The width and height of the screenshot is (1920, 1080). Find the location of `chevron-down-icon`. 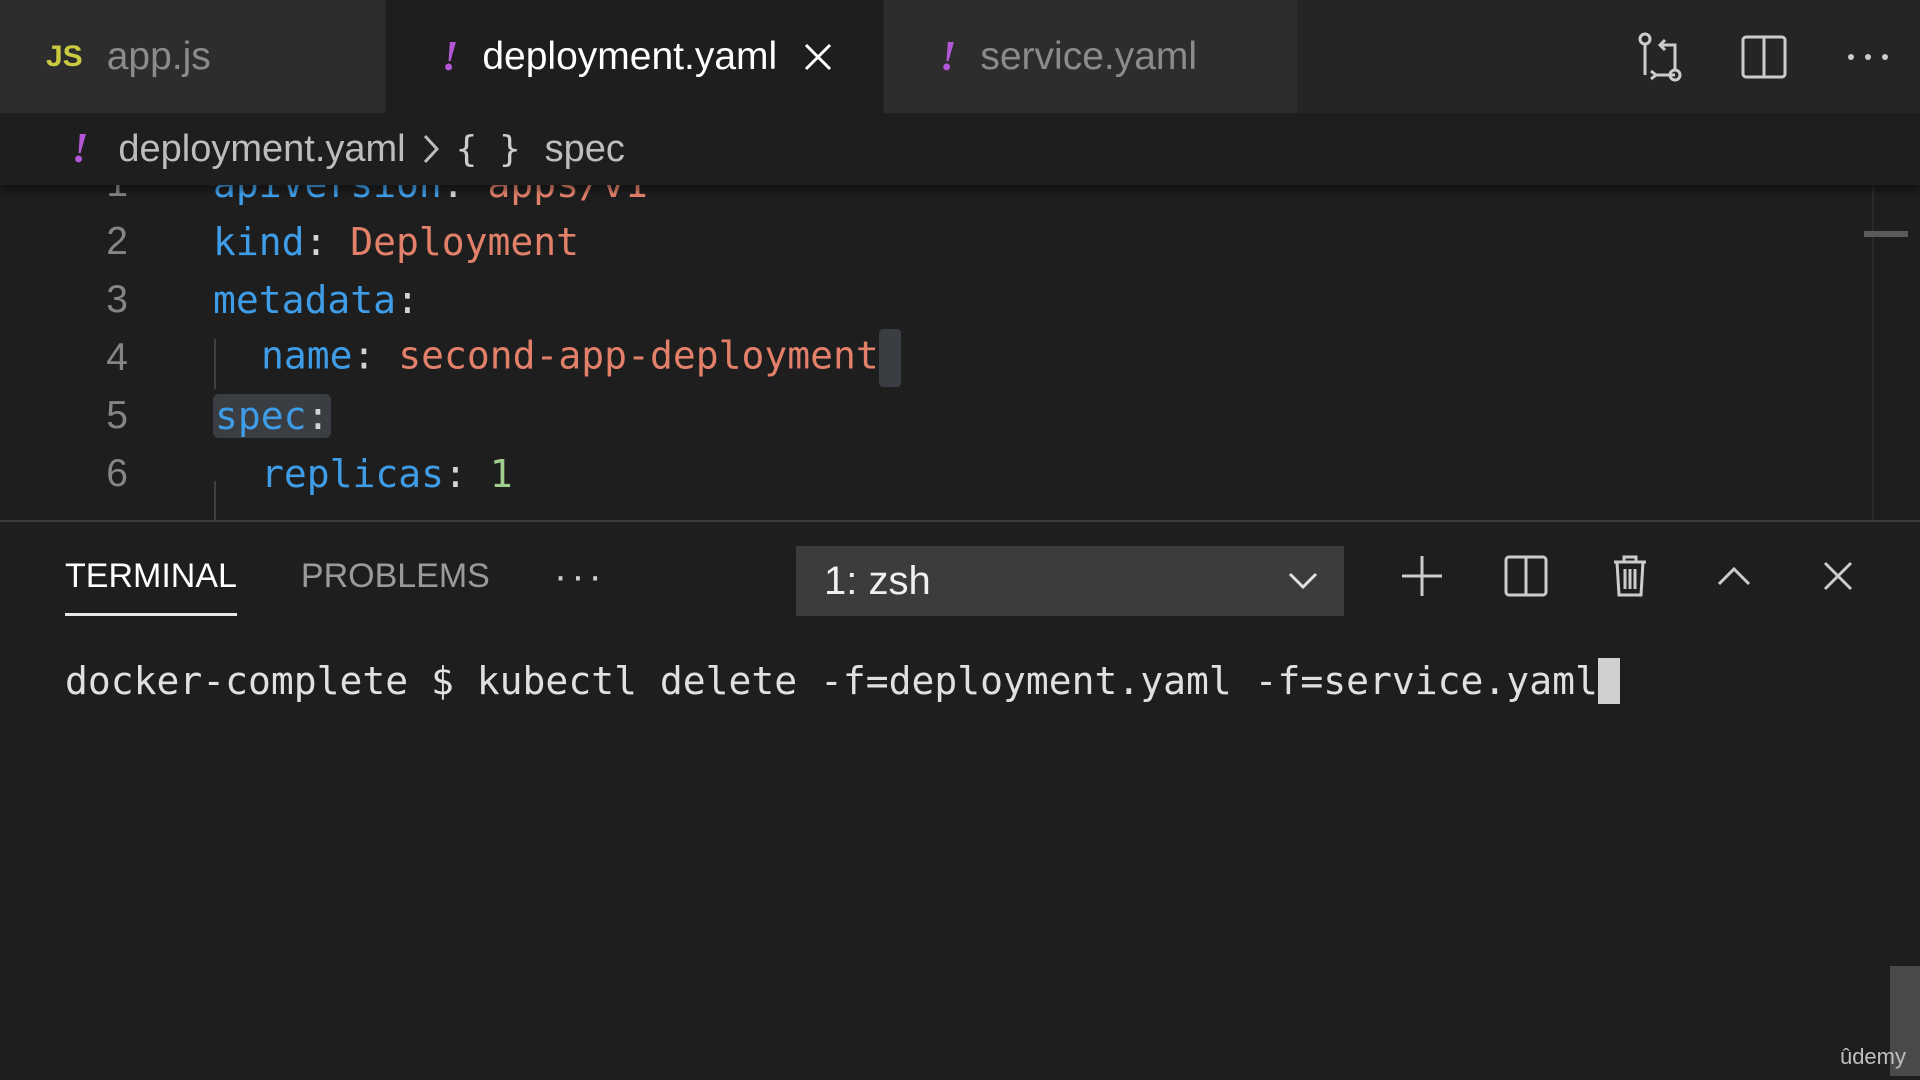

chevron-down-icon is located at coordinates (1303, 581).